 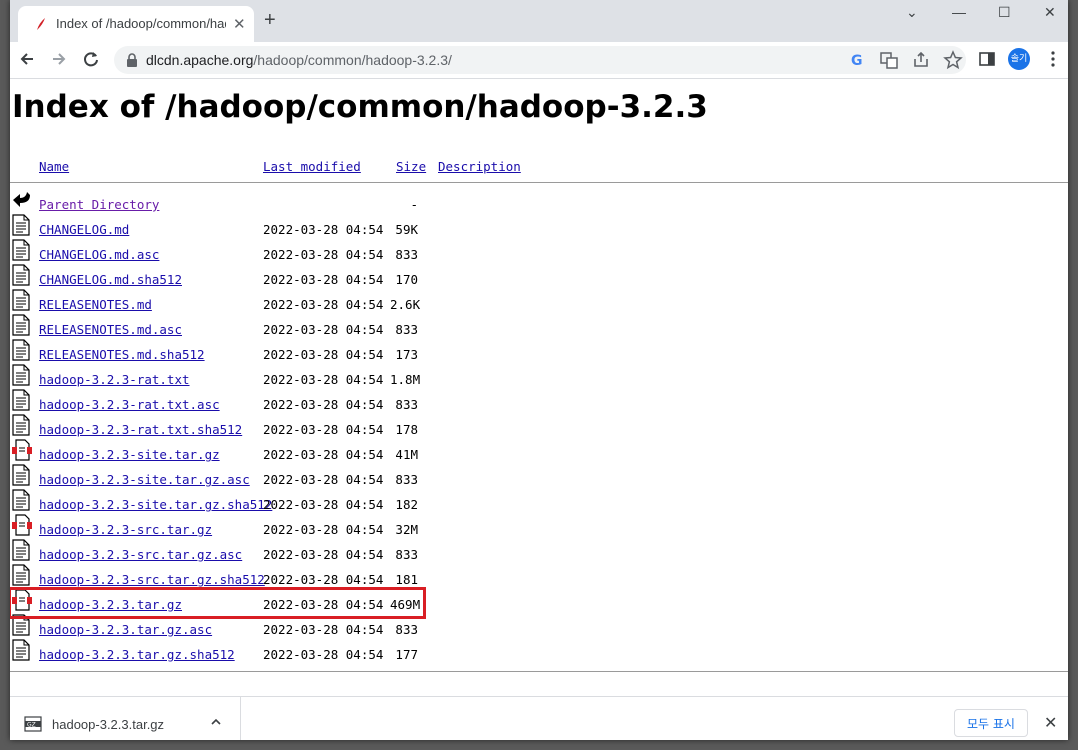 What do you see at coordinates (99, 204) in the screenshot?
I see `file-link: Parent Directory` at bounding box center [99, 204].